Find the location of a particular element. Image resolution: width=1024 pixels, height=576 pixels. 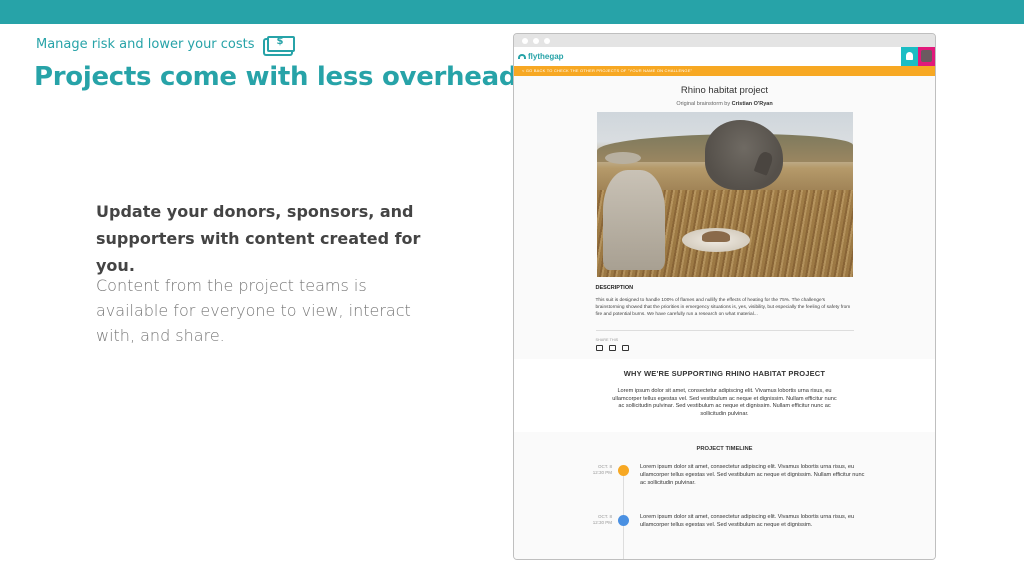

share-icons is located at coordinates (724, 348).